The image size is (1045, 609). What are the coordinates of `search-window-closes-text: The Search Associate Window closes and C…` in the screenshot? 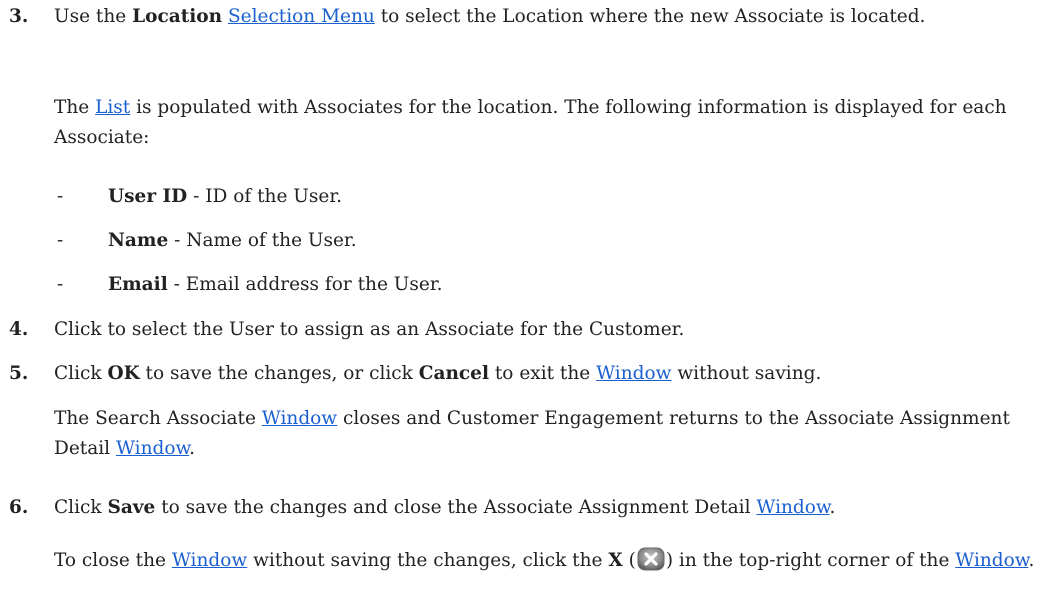 It's located at (532, 433).